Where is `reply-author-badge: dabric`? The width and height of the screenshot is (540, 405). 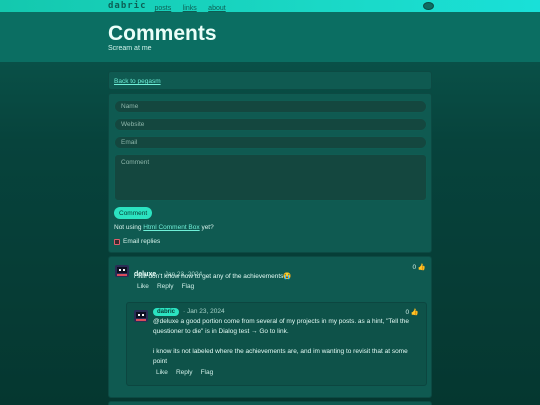 reply-author-badge: dabric is located at coordinates (166, 312).